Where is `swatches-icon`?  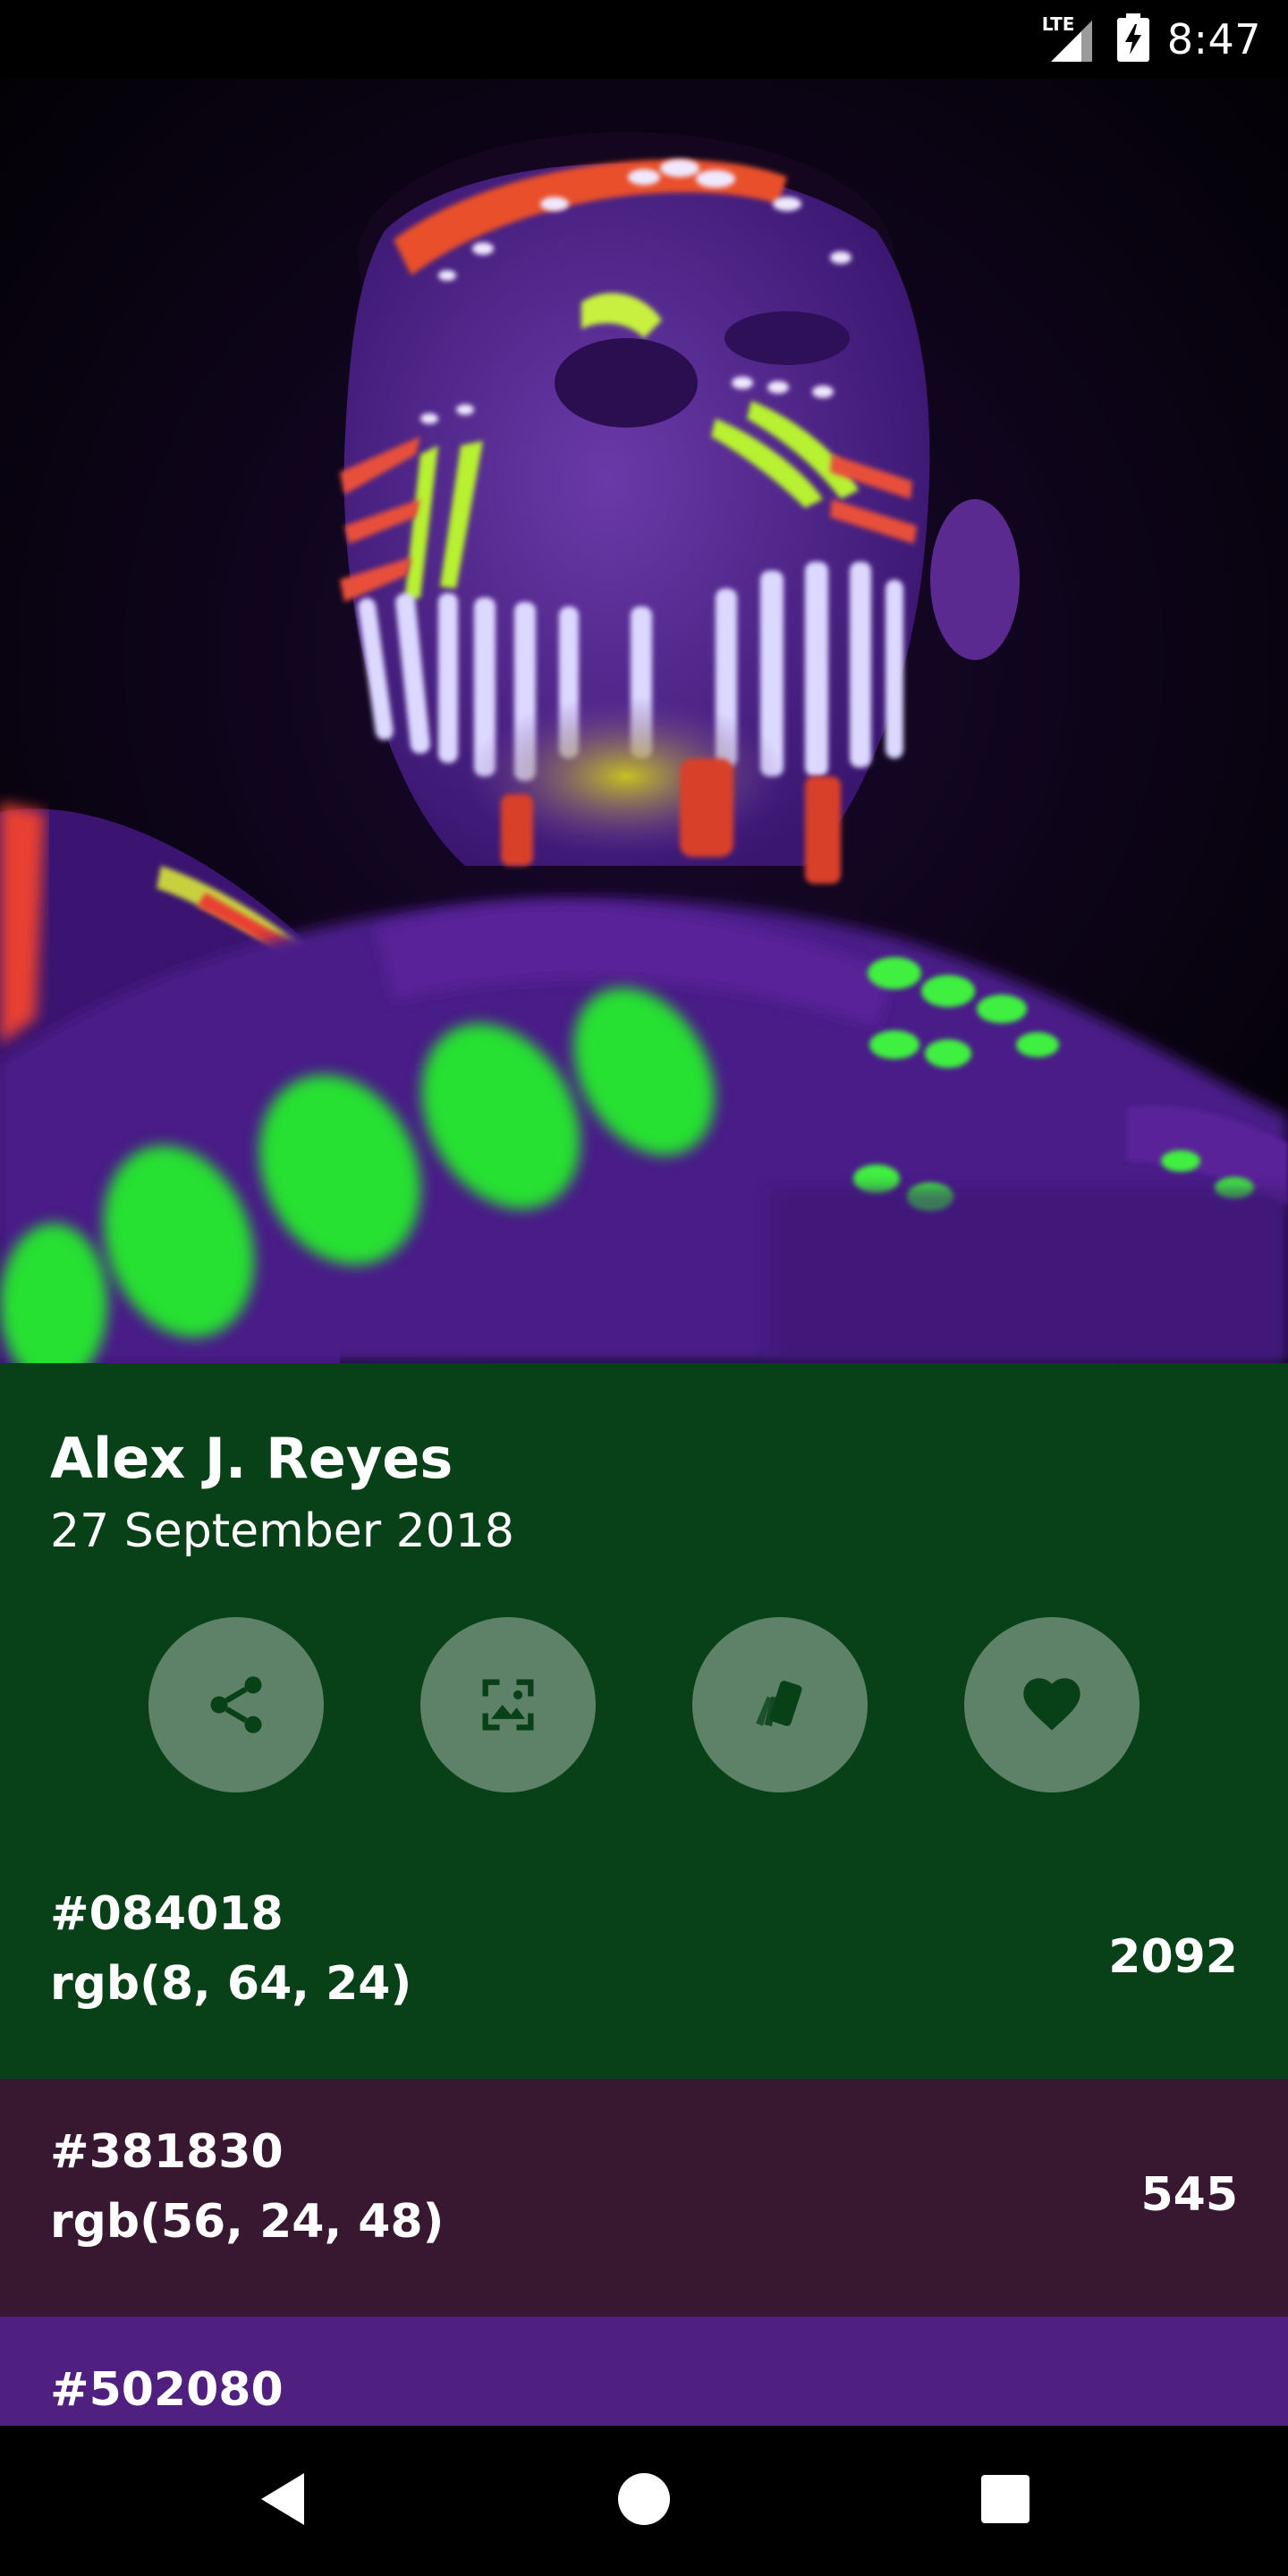 swatches-icon is located at coordinates (780, 1705).